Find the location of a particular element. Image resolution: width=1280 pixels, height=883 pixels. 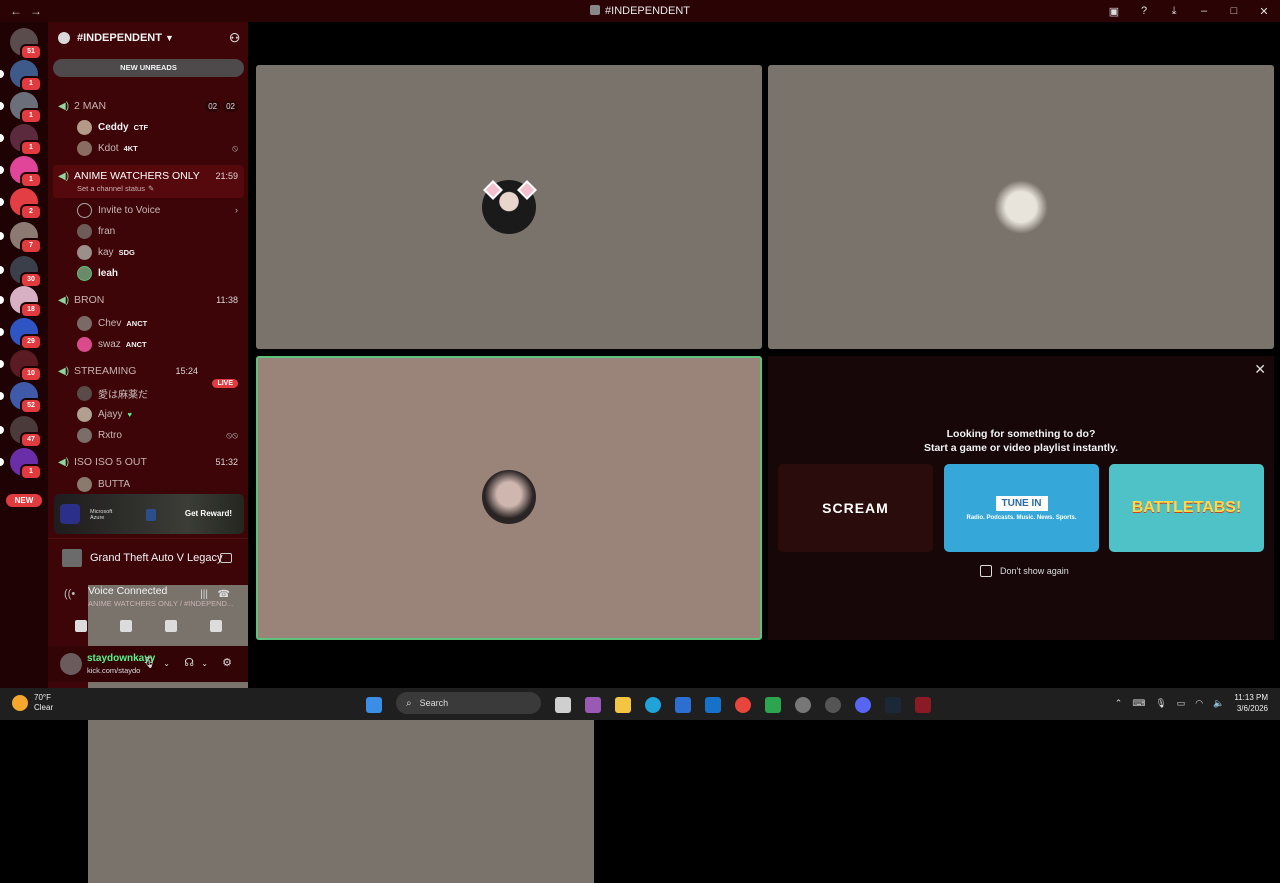

start-icon is located at coordinates (374, 704).